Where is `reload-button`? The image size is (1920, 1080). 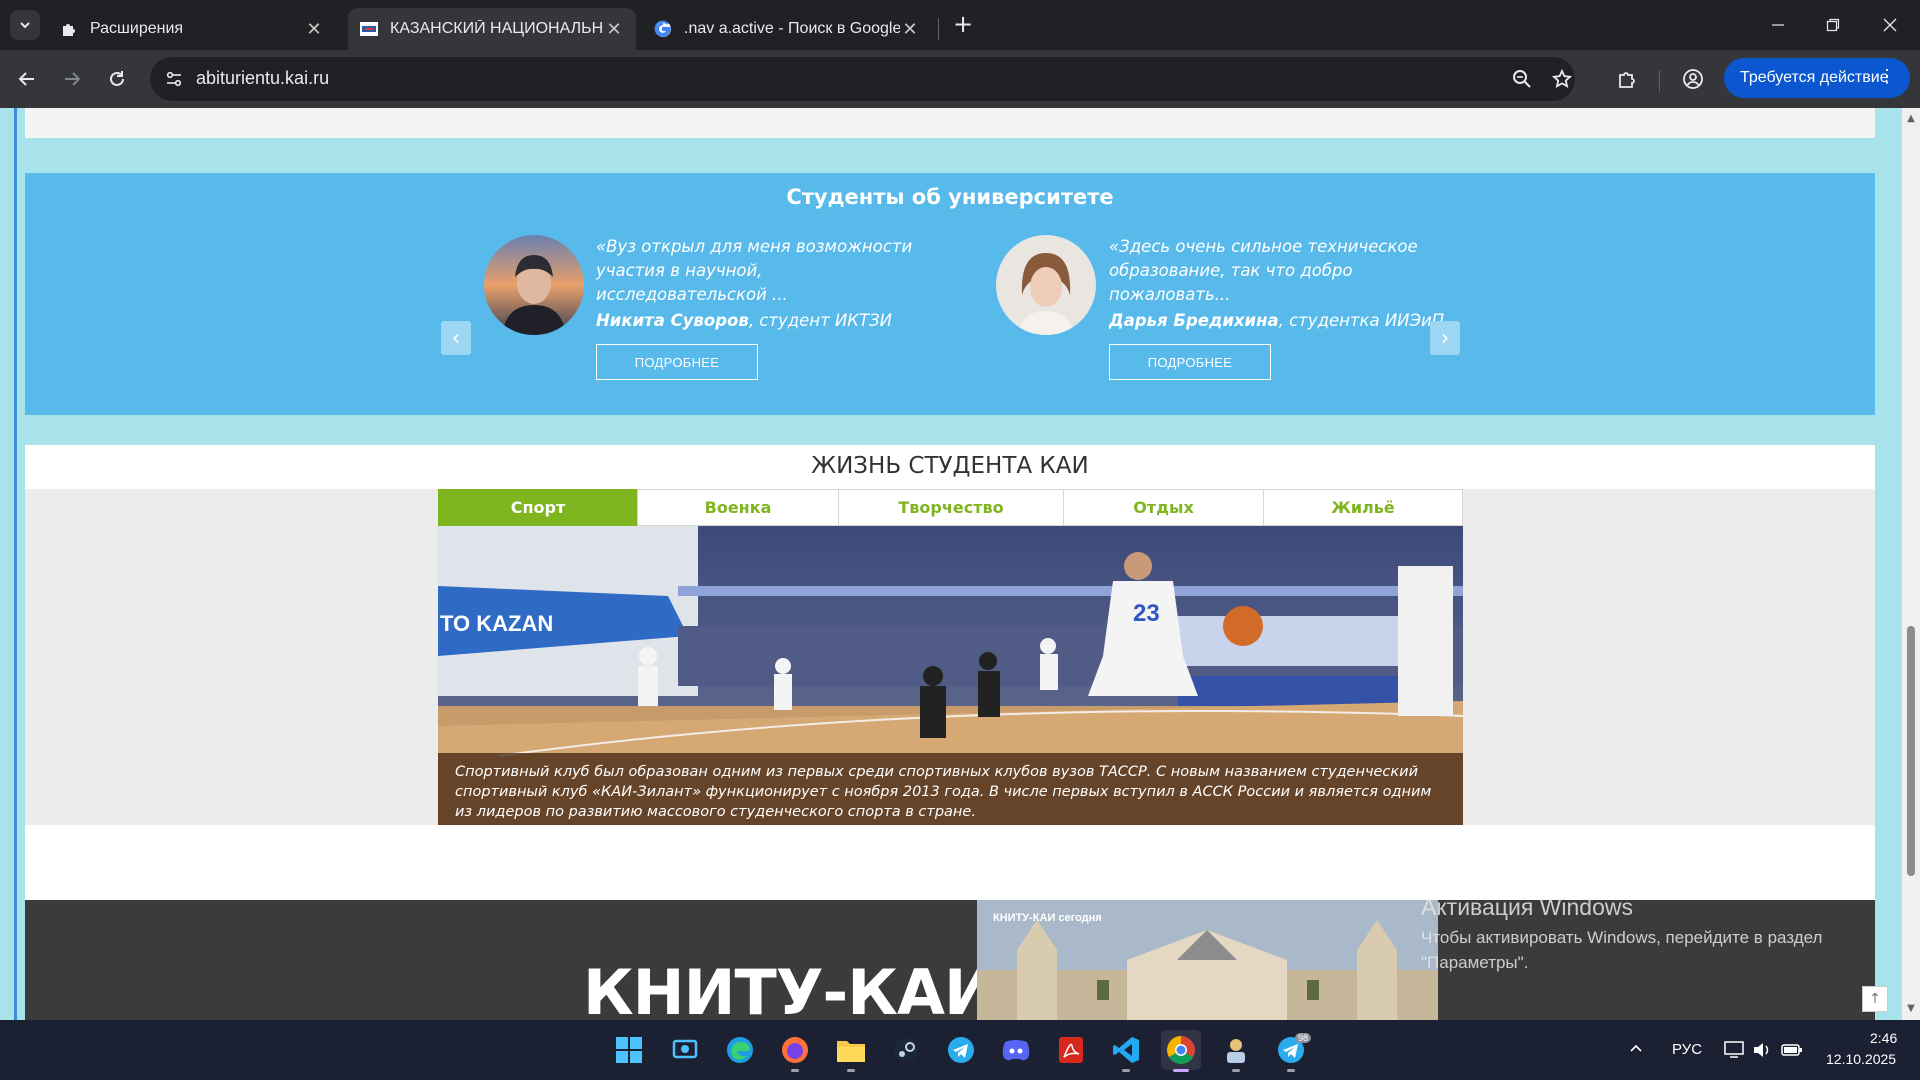
reload-button is located at coordinates (117, 79).